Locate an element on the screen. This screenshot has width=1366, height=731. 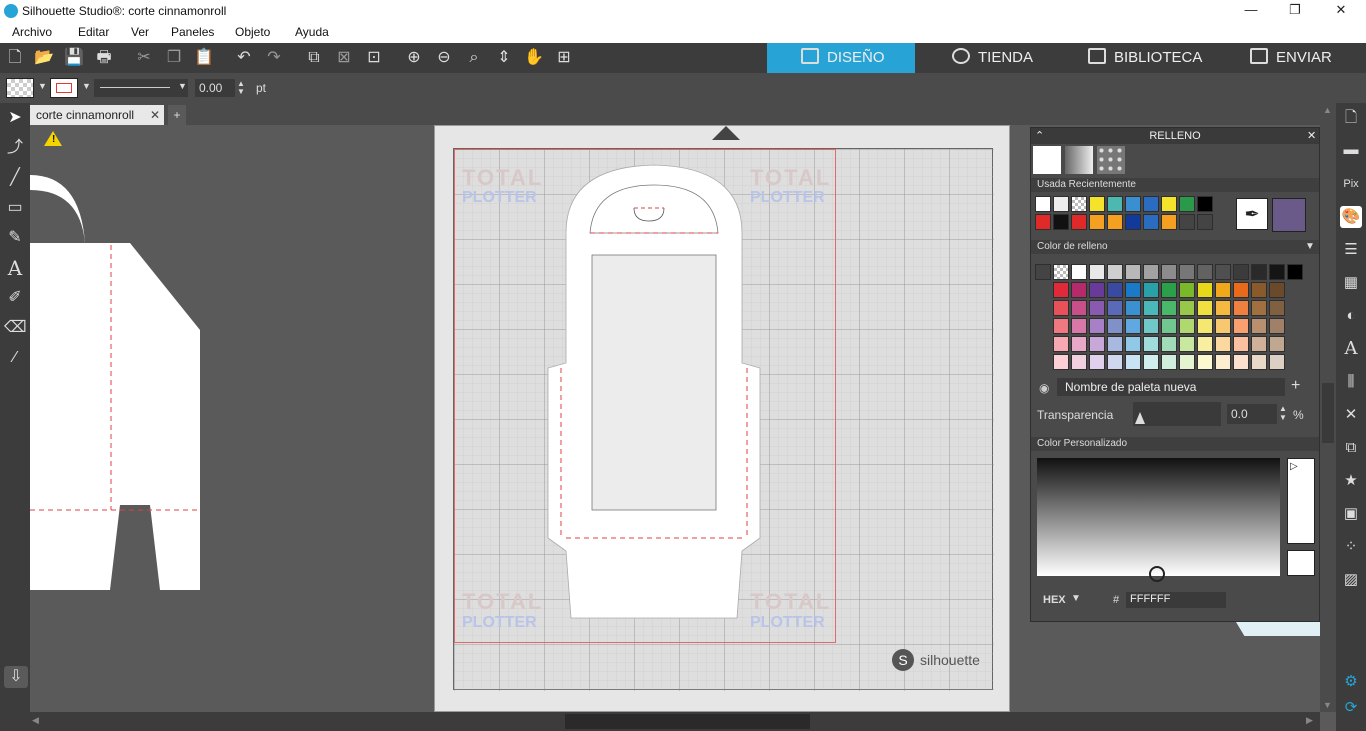
line-width-input: 0.00 is located at coordinates (215, 88).